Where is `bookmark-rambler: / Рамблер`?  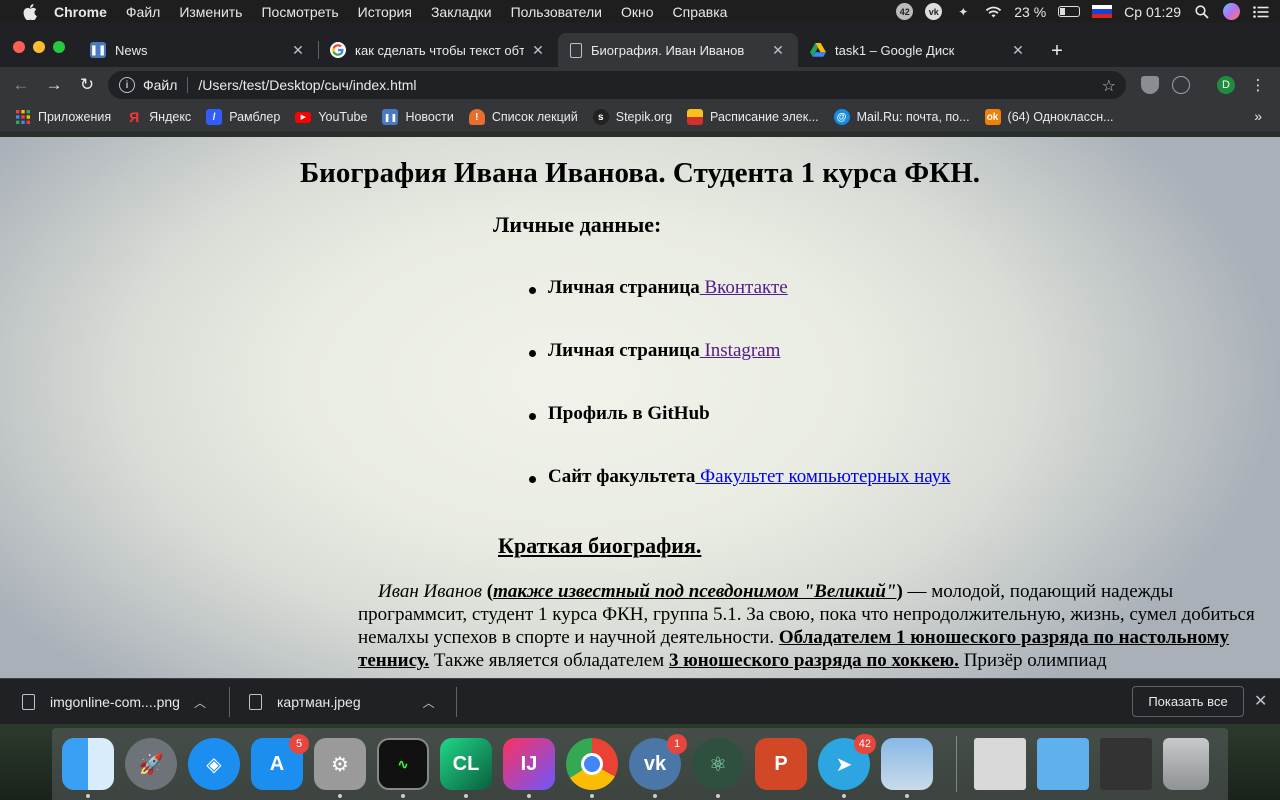 bookmark-rambler: / Рамблер is located at coordinates (243, 117).